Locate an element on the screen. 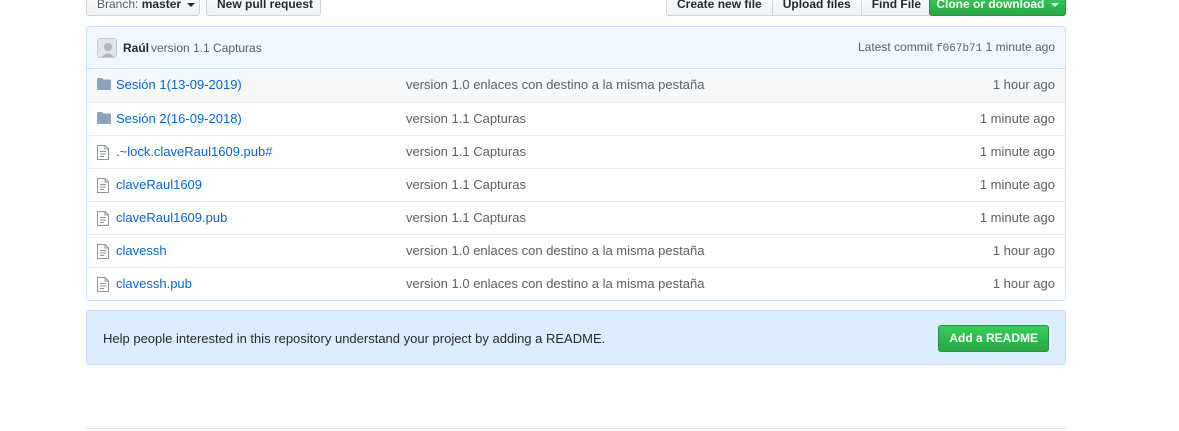  commit-author: Raúl is located at coordinates (136, 48).